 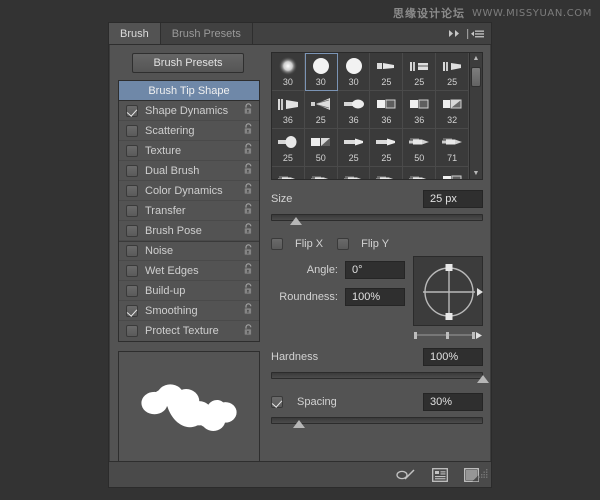 I want to click on sidebar-item-wet-edges: Wet Edges, so click(x=189, y=271).